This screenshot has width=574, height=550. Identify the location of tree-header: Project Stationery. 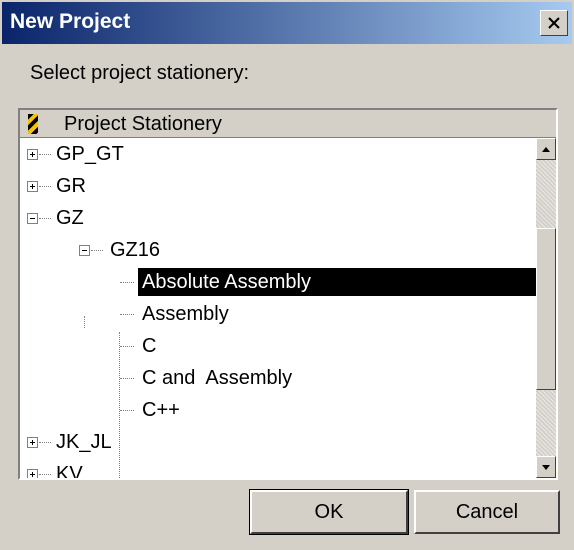
(288, 124).